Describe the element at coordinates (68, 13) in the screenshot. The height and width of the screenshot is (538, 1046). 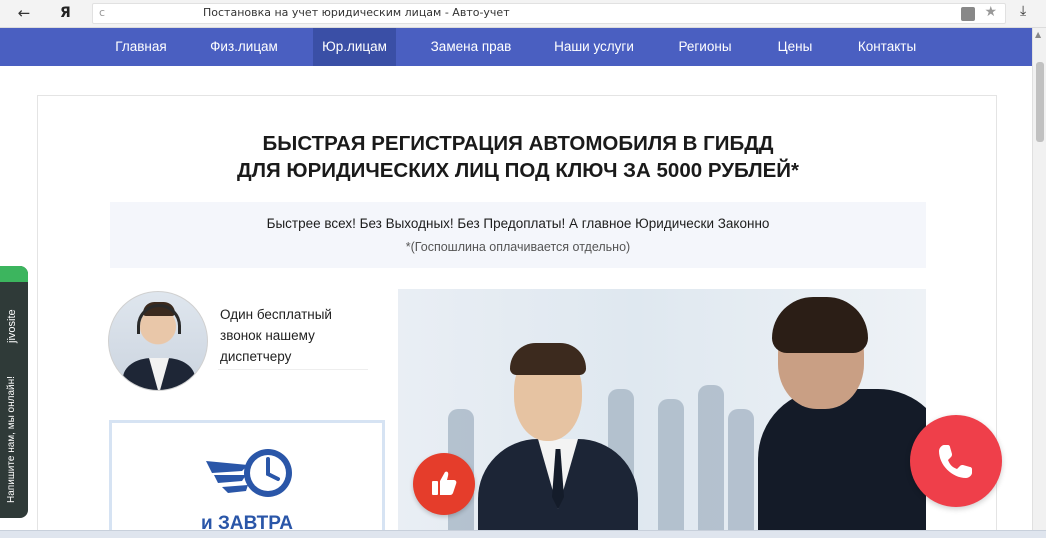
I see `yandex-logo-icon: Я` at that location.